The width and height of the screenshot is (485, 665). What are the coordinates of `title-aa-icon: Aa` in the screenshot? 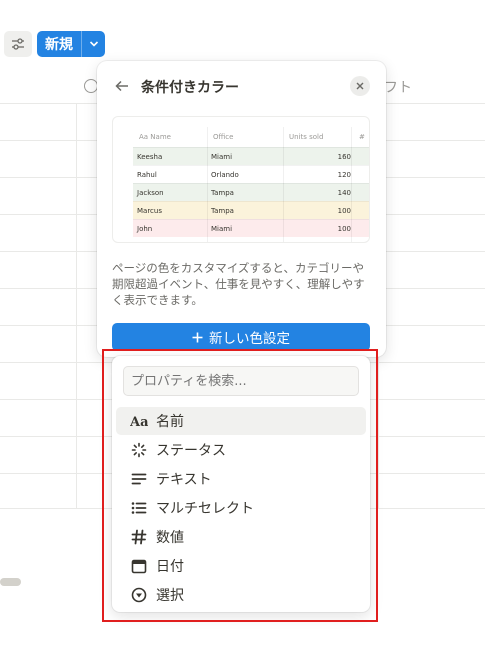 It's located at (139, 421).